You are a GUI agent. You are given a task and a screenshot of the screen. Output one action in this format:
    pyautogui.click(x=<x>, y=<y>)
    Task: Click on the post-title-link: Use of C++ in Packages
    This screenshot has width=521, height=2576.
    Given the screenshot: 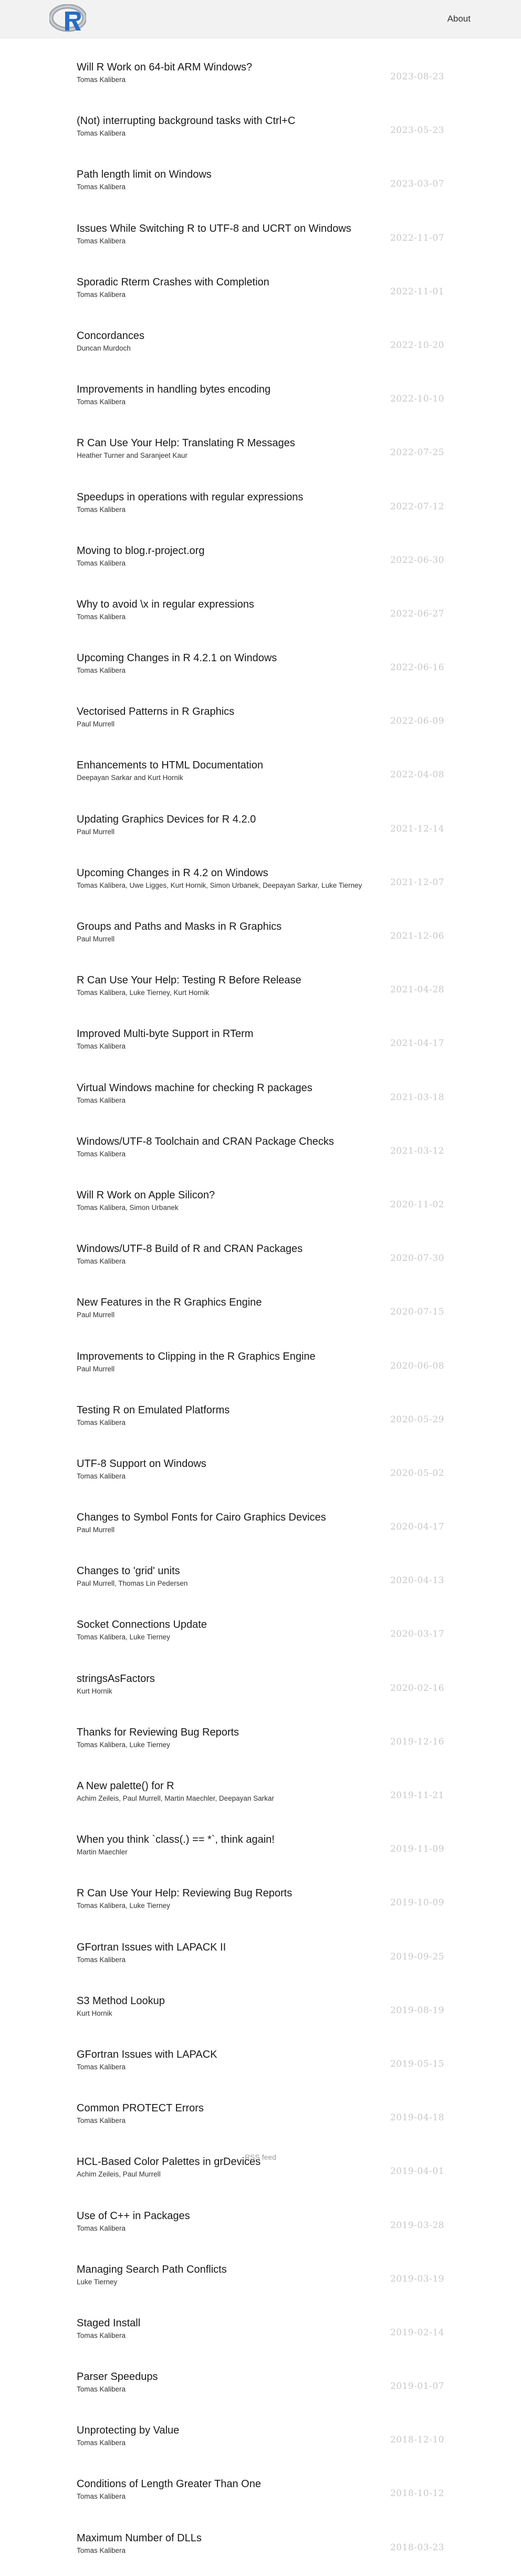 What is the action you would take?
    pyautogui.click(x=260, y=2216)
    